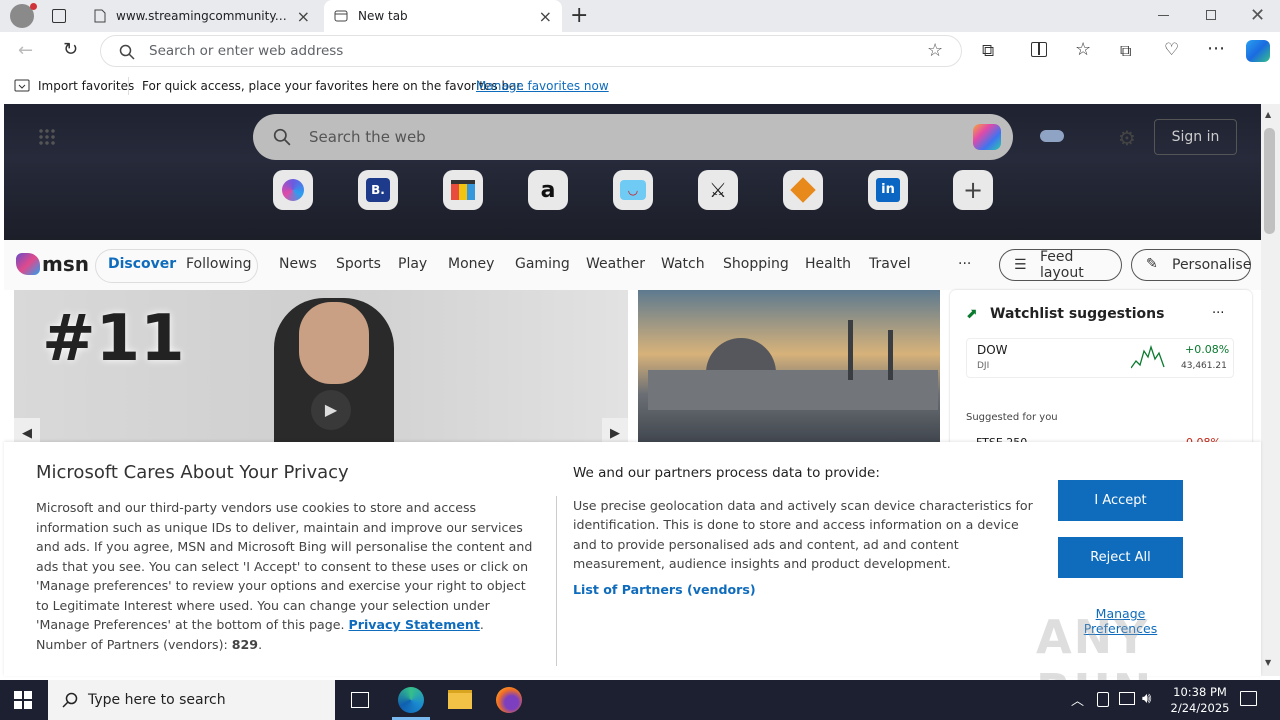 Image resolution: width=1280 pixels, height=720 pixels. I want to click on favorites-icon: ☆, so click(1083, 49).